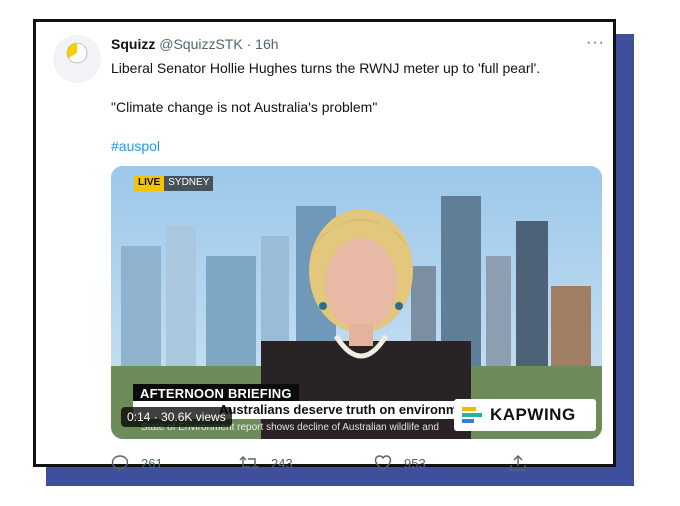  I want to click on video-headline: Australians deserve truth on environment, so click(348, 409).